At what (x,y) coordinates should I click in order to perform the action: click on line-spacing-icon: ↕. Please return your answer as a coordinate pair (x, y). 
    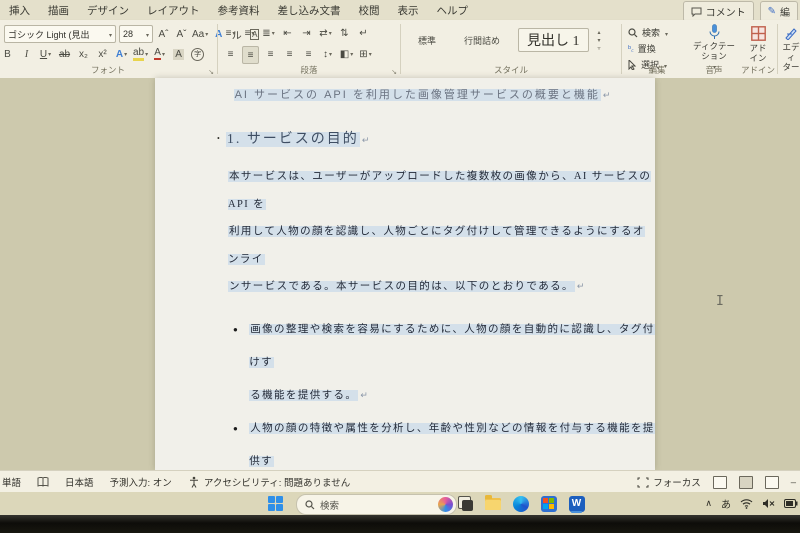
    Looking at the image, I should click on (325, 54).